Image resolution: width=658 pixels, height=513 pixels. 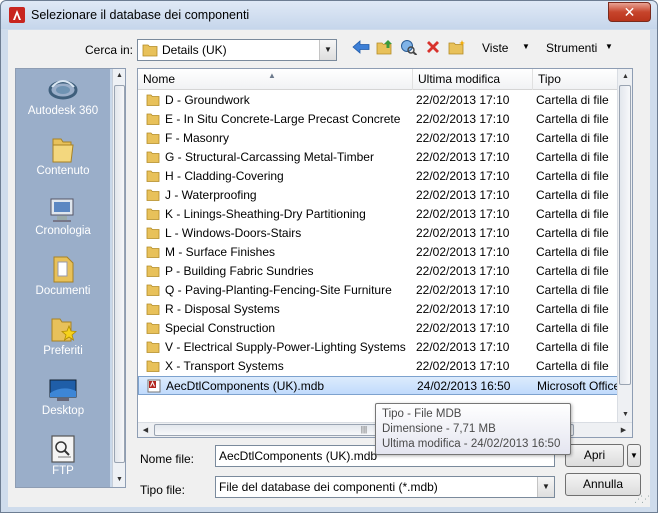 I want to click on place-favorites: Preferiti, so click(x=63, y=335).